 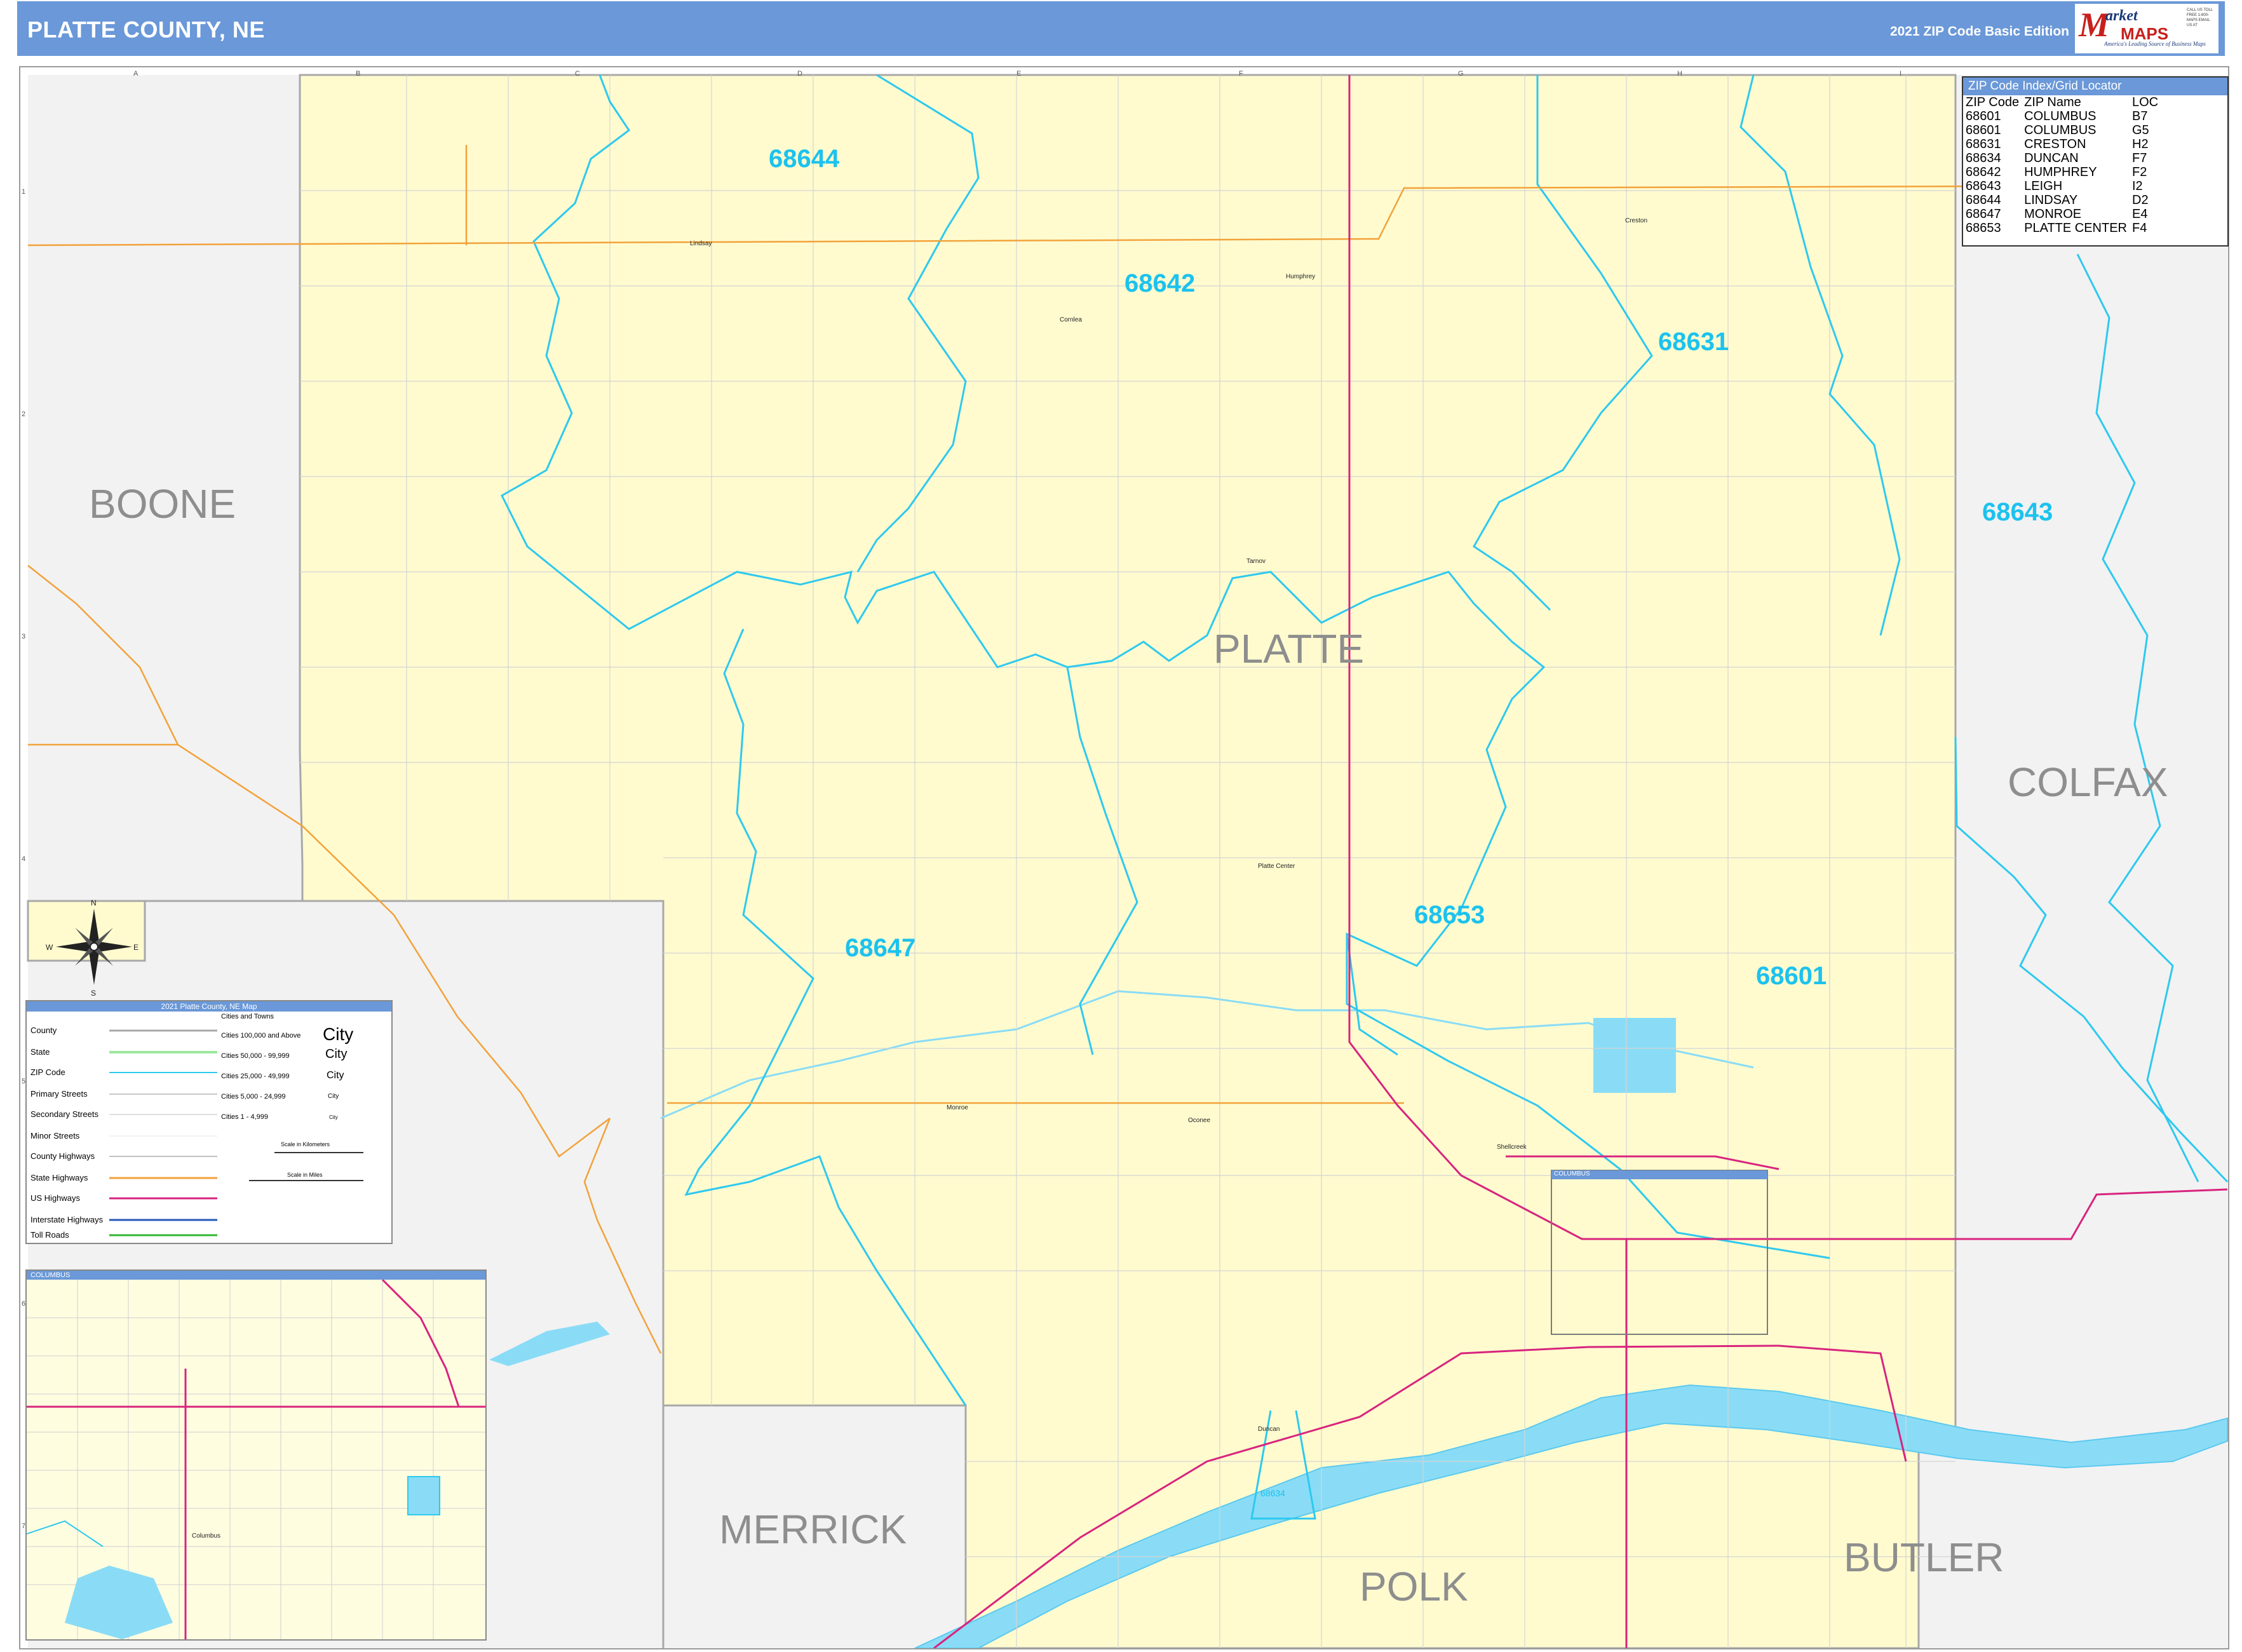 What do you see at coordinates (1276, 866) in the screenshot?
I see `town-label-platte-center: Platte Center` at bounding box center [1276, 866].